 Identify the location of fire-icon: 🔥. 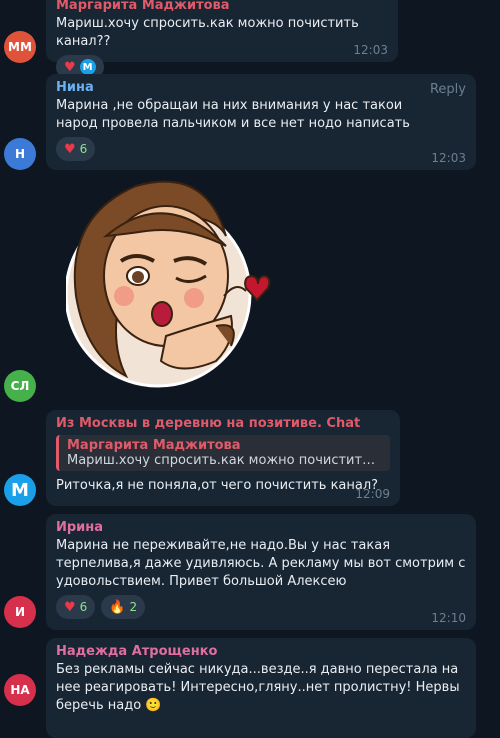
(117, 607).